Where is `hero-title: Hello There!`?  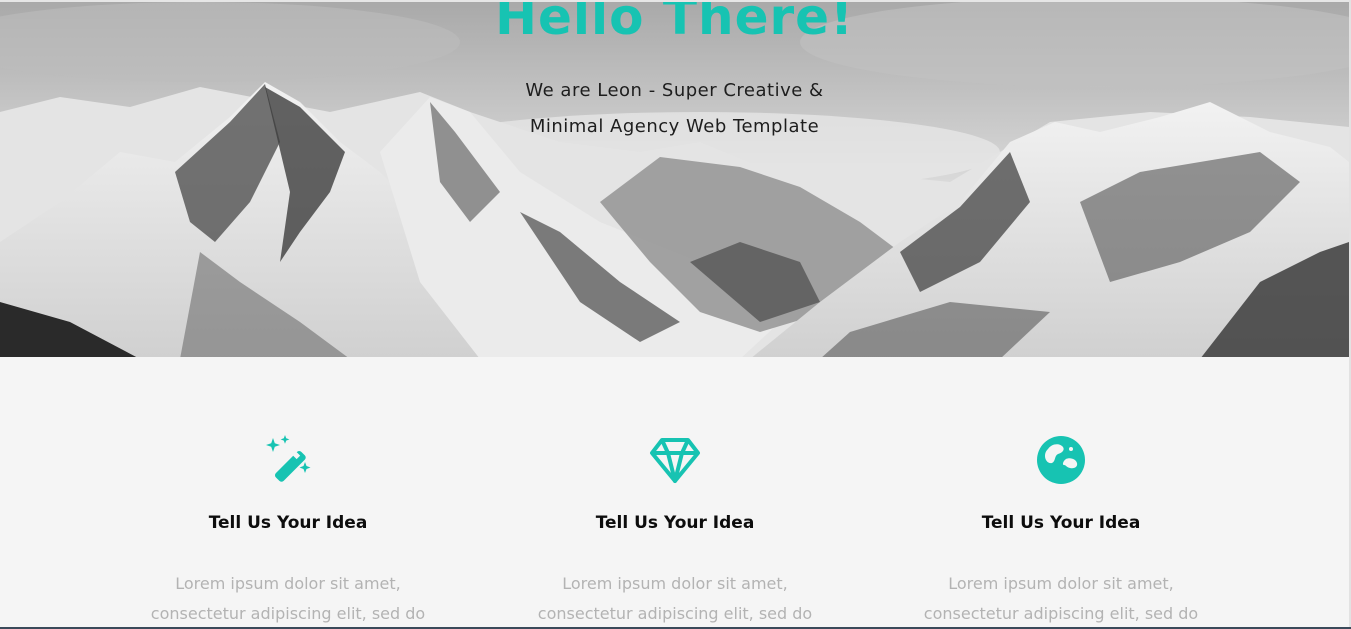
hero-title: Hello There! is located at coordinates (674, 23).